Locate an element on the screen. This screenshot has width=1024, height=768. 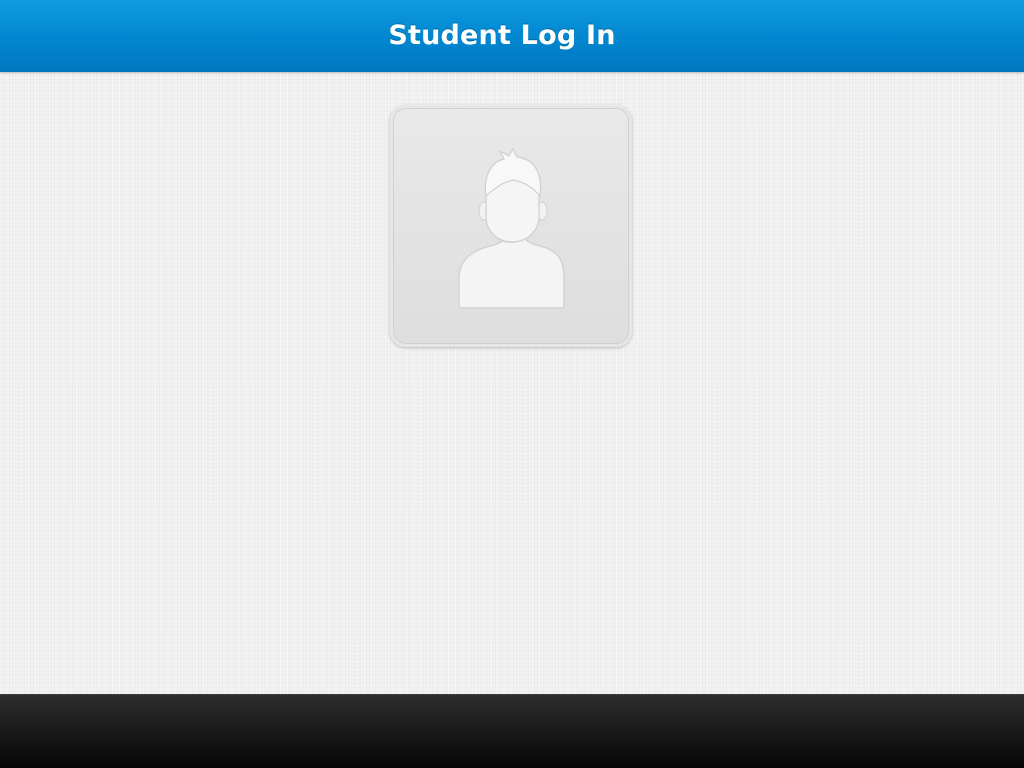
student-avatar-tile is located at coordinates (511, 226).